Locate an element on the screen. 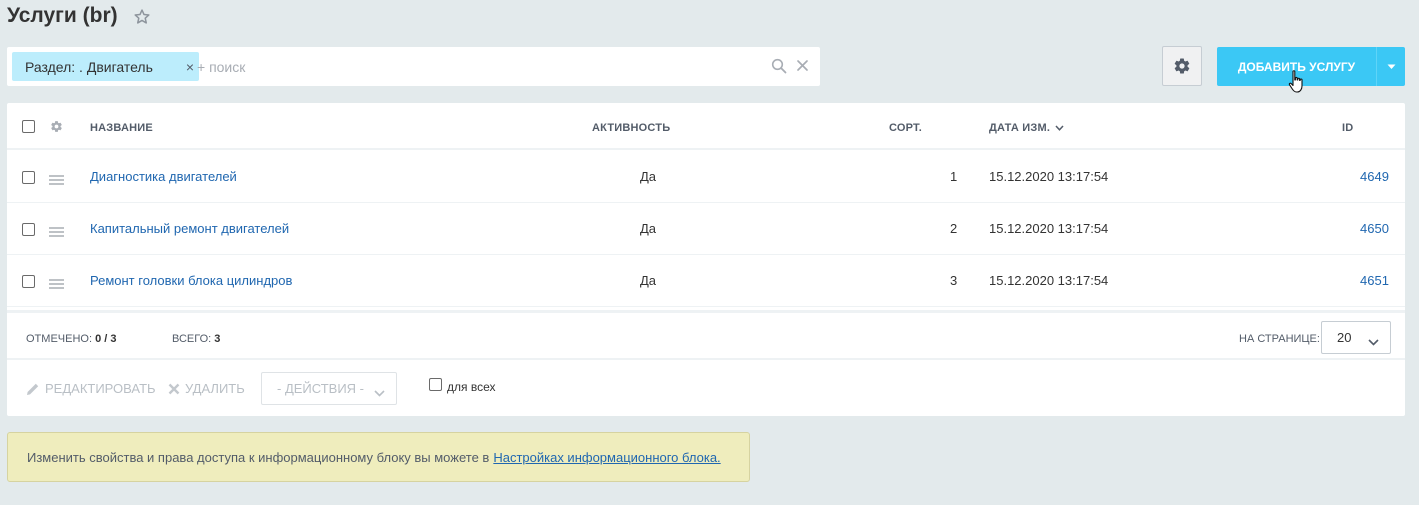  row-id-link: 4649 is located at coordinates (1374, 176).